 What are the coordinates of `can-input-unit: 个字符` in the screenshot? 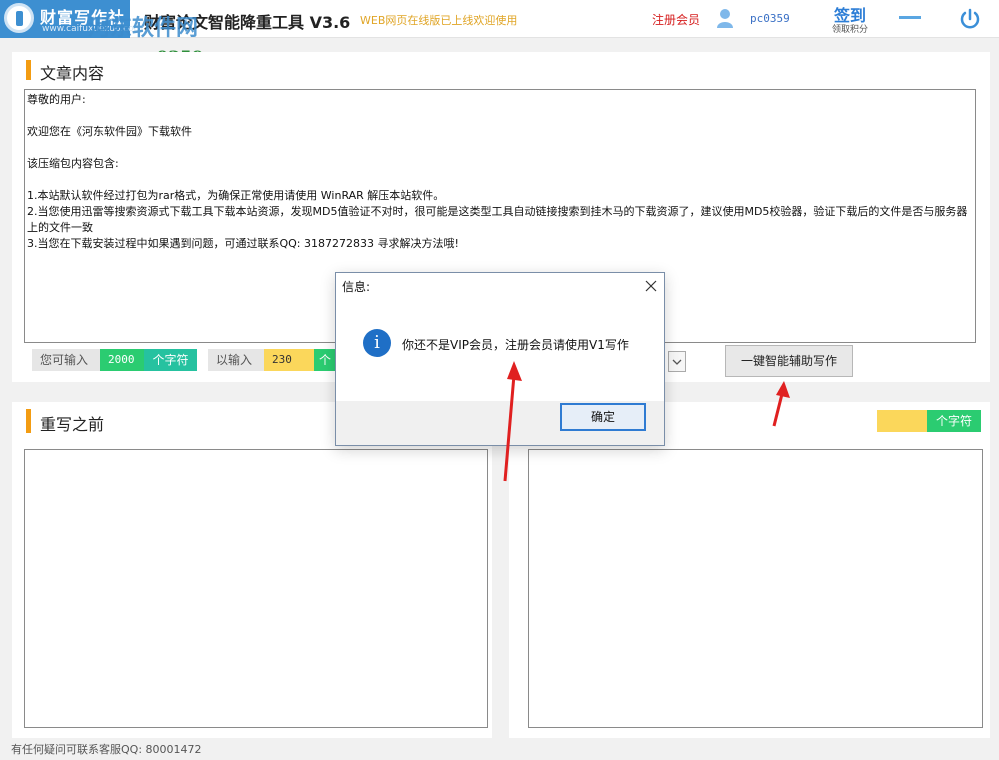 It's located at (170, 360).